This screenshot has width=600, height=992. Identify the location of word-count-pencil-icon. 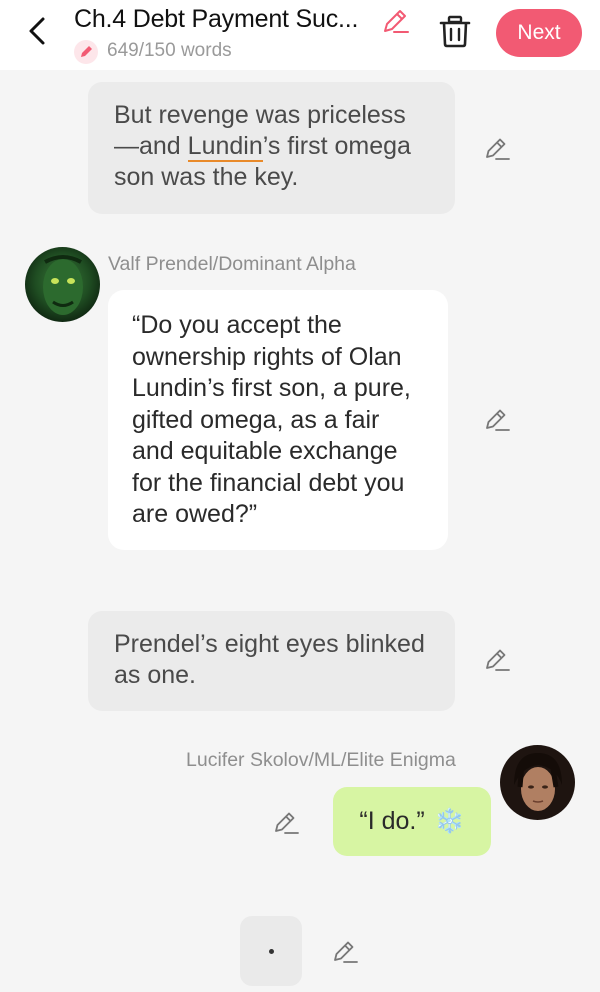
(86, 52).